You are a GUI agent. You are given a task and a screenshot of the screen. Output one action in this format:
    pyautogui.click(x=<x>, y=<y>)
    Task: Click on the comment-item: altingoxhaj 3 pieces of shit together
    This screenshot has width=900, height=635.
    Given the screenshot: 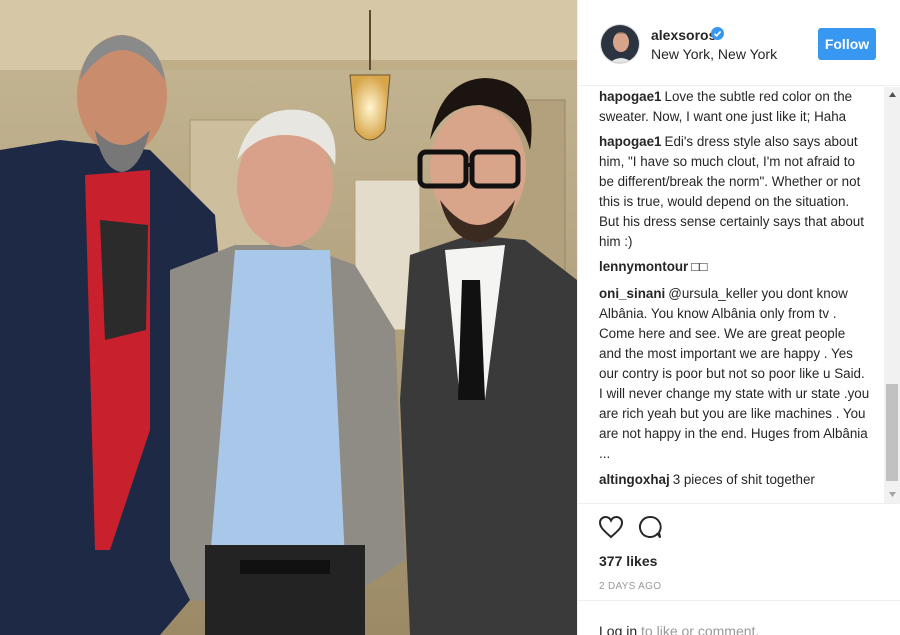 What is the action you would take?
    pyautogui.click(x=735, y=480)
    